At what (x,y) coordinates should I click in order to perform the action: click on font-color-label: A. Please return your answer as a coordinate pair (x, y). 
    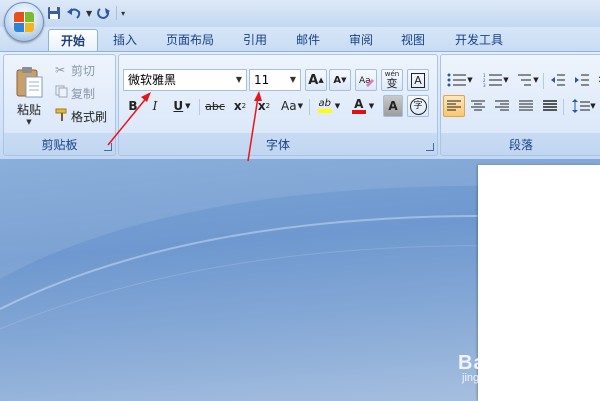
    Looking at the image, I should click on (359, 104).